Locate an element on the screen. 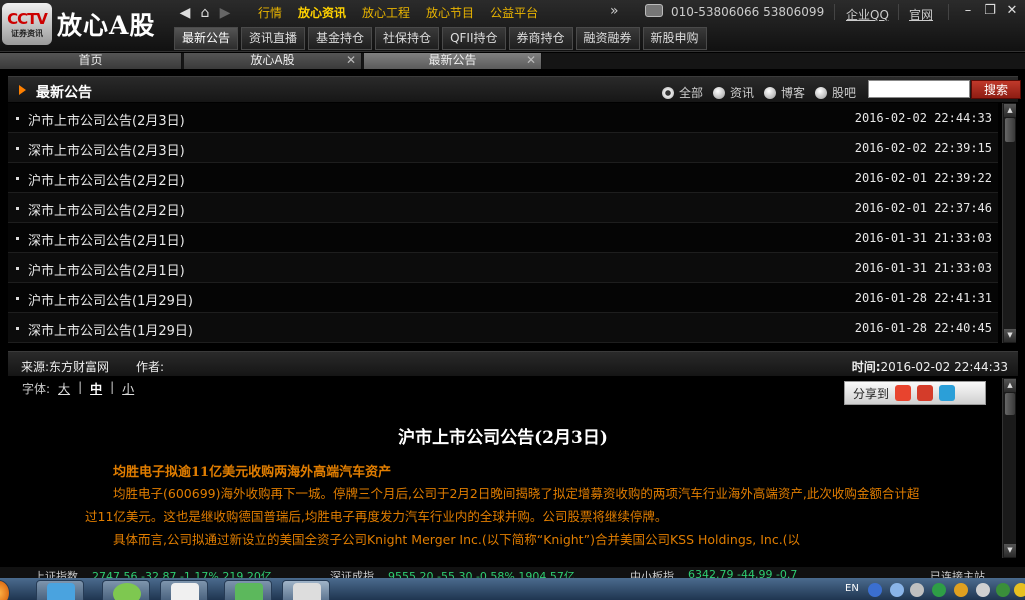 The image size is (1025, 600). enterprise-qq-link: 企业QQ is located at coordinates (867, 14).